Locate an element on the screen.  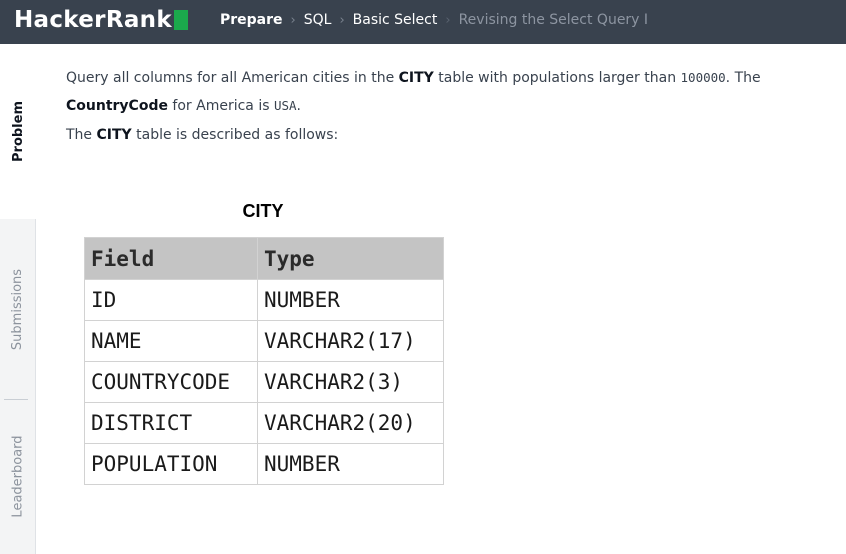
country-code-value: USA is located at coordinates (285, 105).